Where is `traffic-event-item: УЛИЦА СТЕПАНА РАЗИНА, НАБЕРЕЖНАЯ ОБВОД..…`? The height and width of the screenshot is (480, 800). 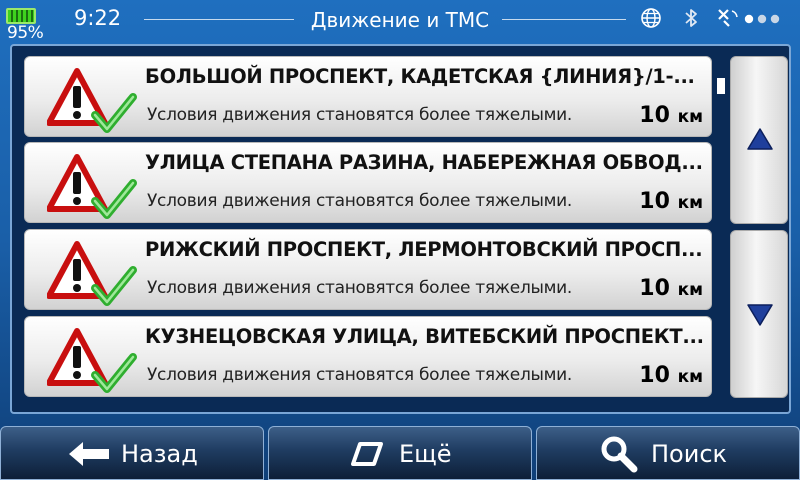 traffic-event-item: УЛИЦА СТЕПАНА РАЗИНА, НАБЕРЕЖНАЯ ОБВОД..… is located at coordinates (368, 182).